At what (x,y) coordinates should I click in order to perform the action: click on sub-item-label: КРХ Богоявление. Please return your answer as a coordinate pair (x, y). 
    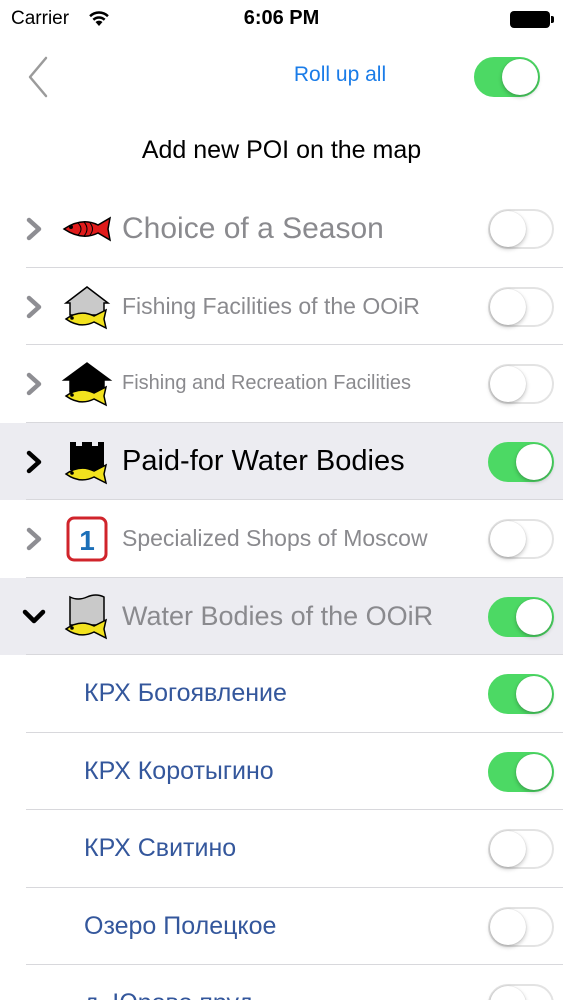
    Looking at the image, I should click on (185, 693).